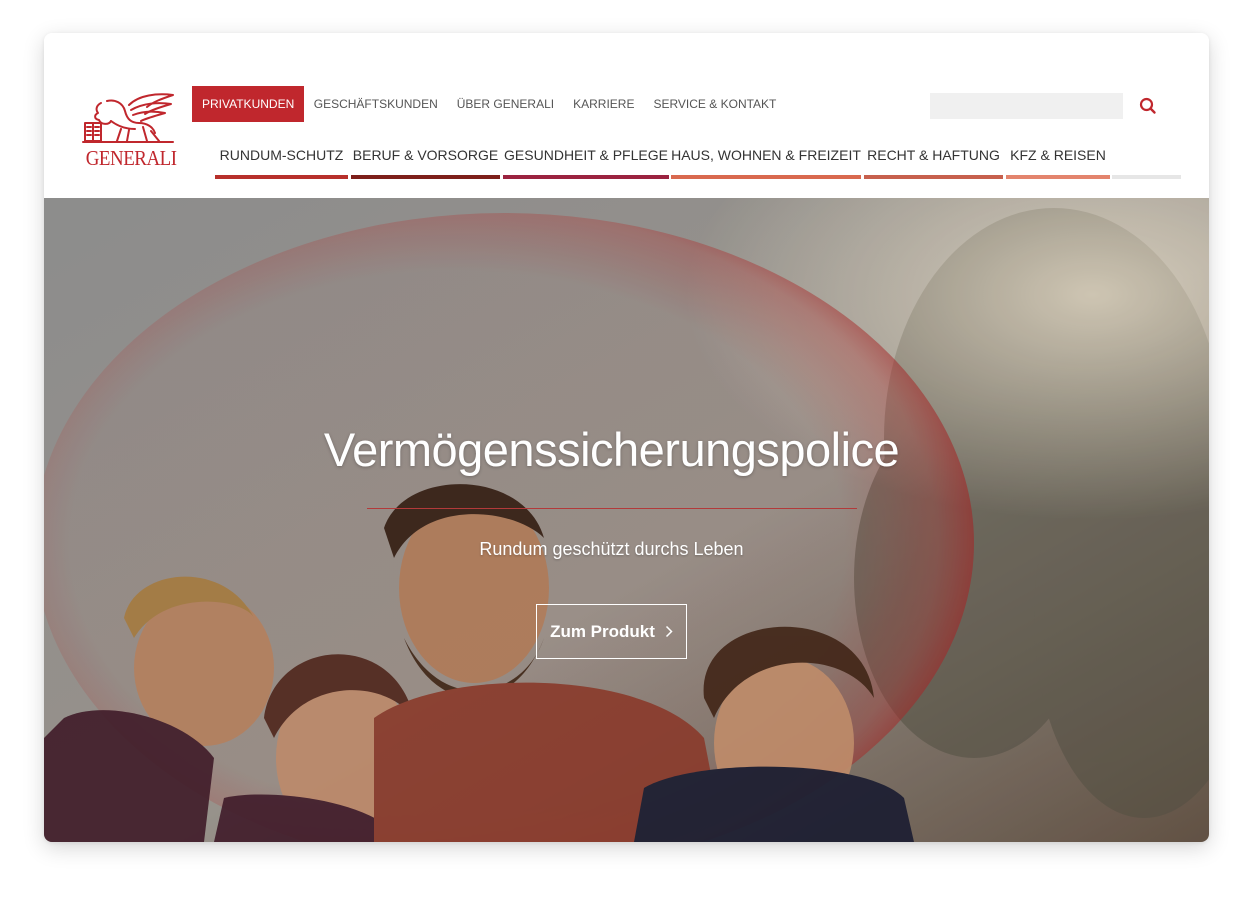 The height and width of the screenshot is (920, 1250). Describe the element at coordinates (766, 155) in the screenshot. I see `category-label: HAUS, WOHNEN & FREIZEIT` at that location.